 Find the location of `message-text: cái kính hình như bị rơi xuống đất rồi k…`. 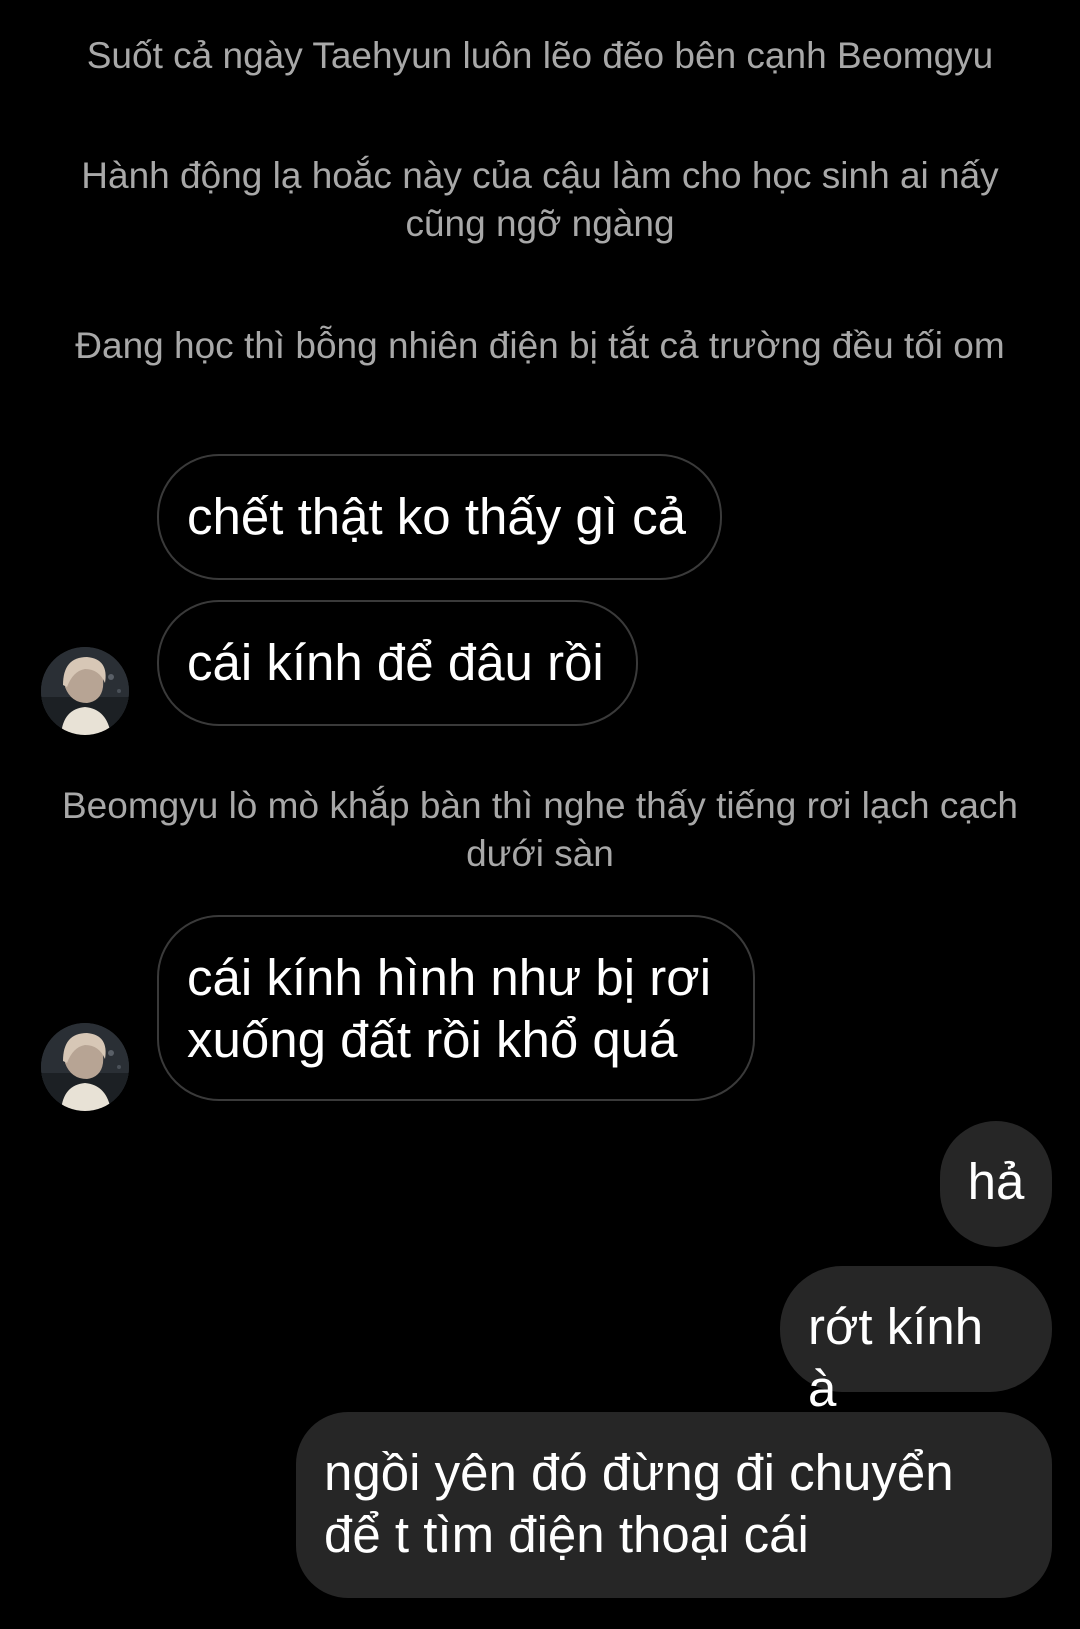

message-text: cái kính hình như bị rơi xuống đất rồi k… is located at coordinates (449, 1008).